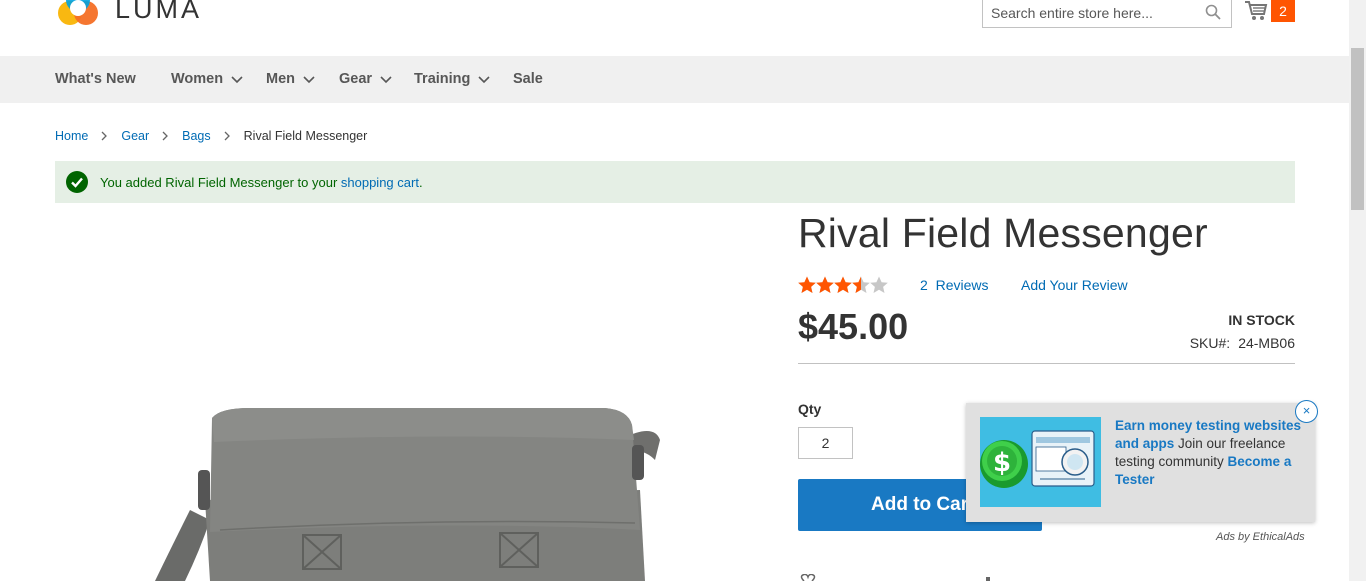 Image resolution: width=1366 pixels, height=581 pixels. I want to click on ad-close-button: ×, so click(1306, 411).